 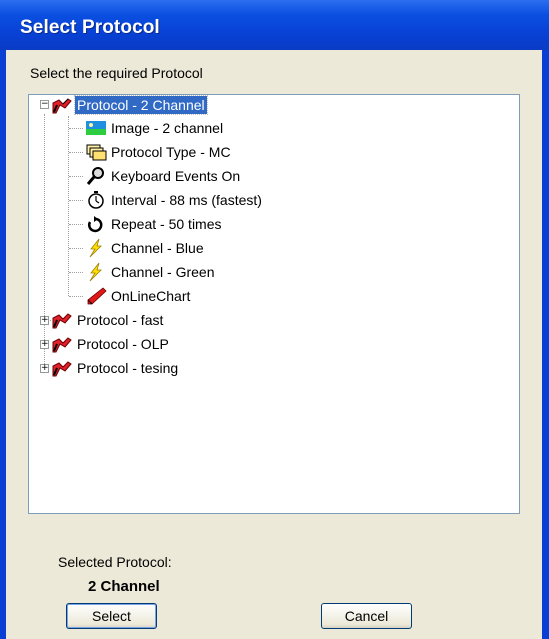 What do you see at coordinates (124, 586) in the screenshot?
I see `selected-protocol-value: 2 Channel` at bounding box center [124, 586].